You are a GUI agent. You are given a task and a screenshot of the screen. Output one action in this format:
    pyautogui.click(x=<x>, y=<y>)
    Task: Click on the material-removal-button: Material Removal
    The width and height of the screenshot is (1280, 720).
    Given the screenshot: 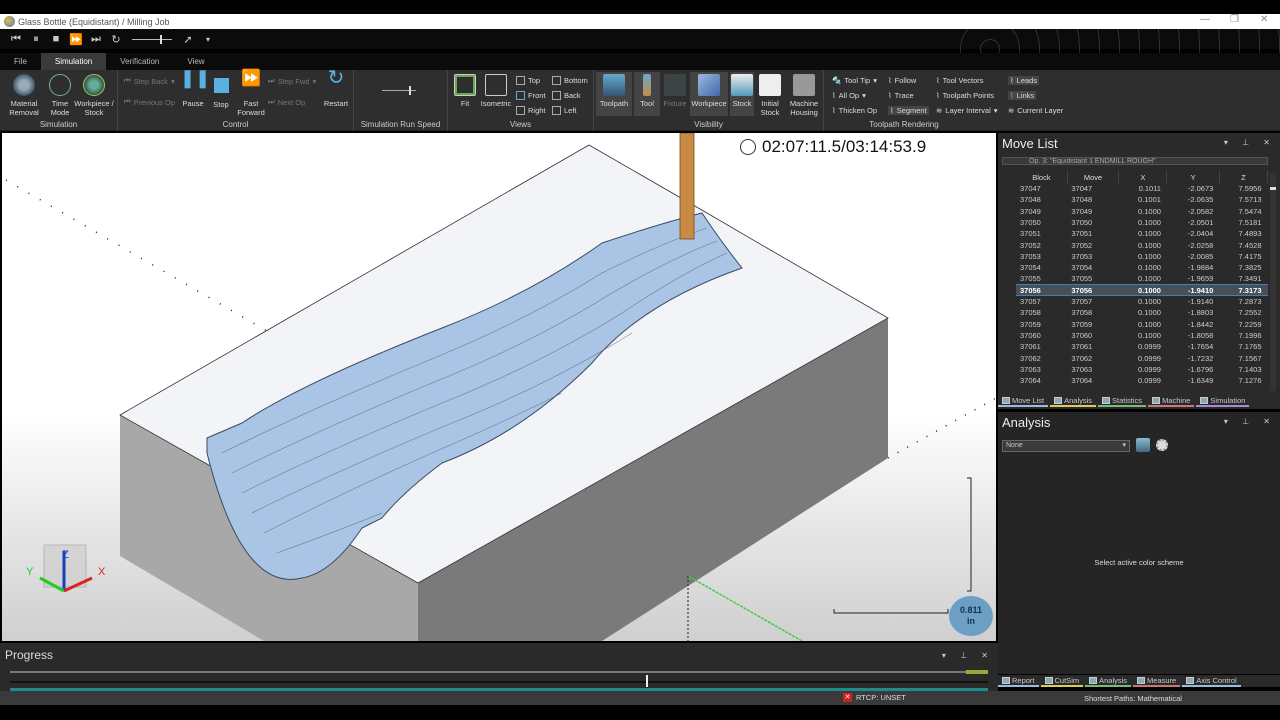 What is the action you would take?
    pyautogui.click(x=24, y=95)
    